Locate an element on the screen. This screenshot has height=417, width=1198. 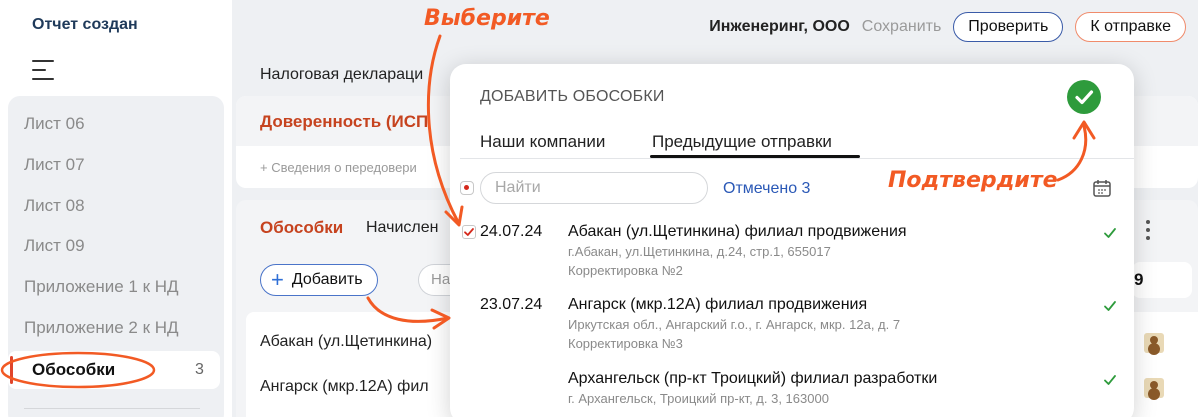
sidebar-item-subdivisions: Обособки is located at coordinates (73, 370).